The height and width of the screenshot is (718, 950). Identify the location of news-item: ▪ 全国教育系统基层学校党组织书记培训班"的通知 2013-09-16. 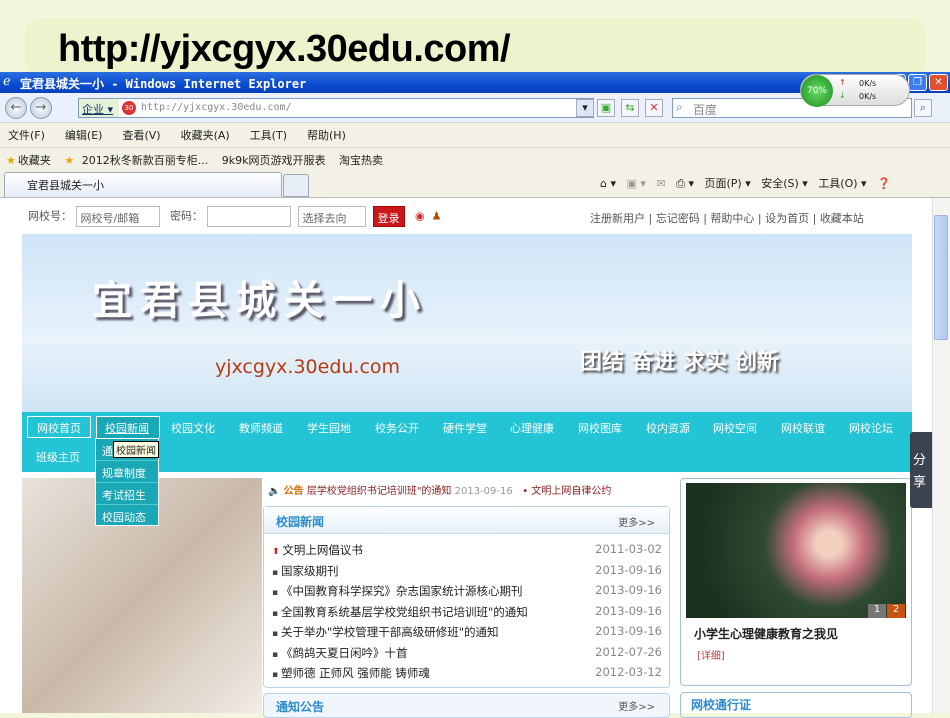
(467, 612).